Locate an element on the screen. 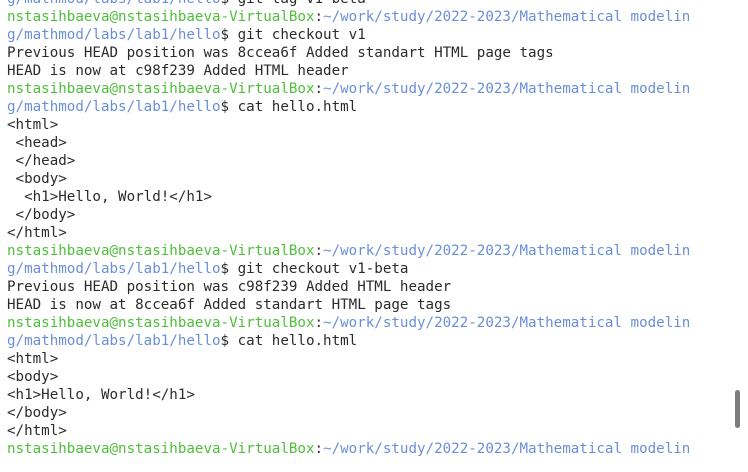 The image size is (748, 472). output-line: <head> is located at coordinates (374, 143).